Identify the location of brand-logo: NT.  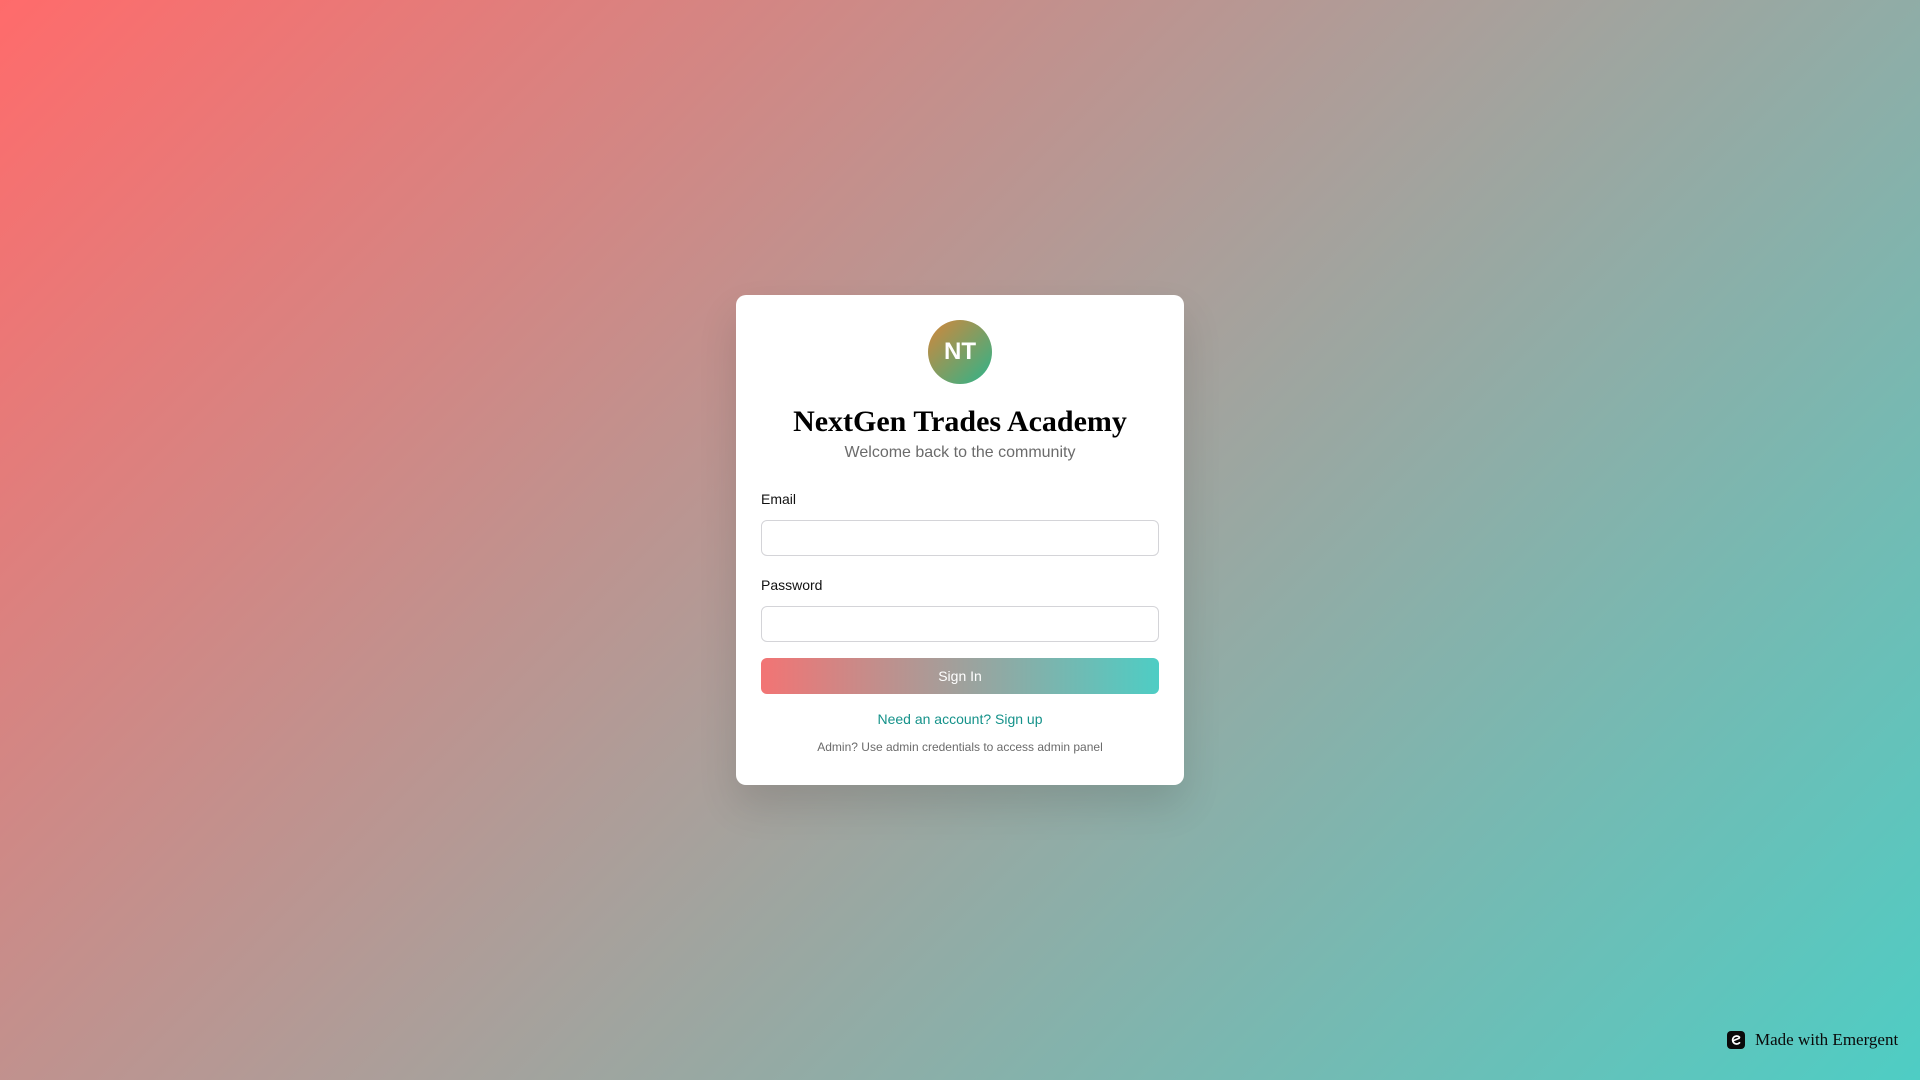
(960, 352).